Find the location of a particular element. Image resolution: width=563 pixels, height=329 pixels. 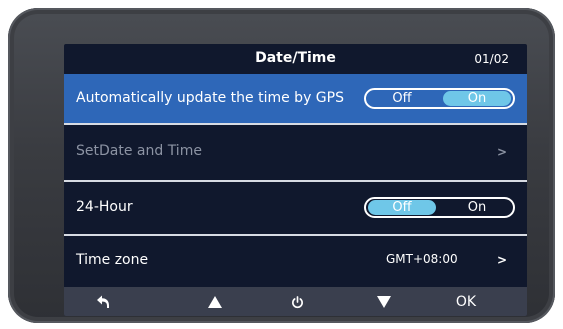

power-icon is located at coordinates (297, 301).